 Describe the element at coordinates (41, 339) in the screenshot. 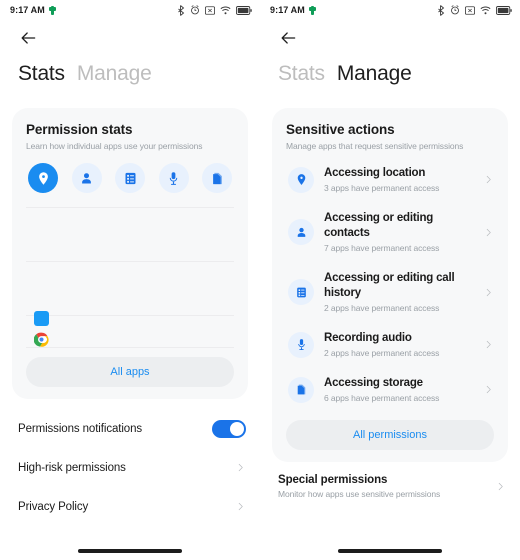

I see `chart-app-icon-chrome` at that location.